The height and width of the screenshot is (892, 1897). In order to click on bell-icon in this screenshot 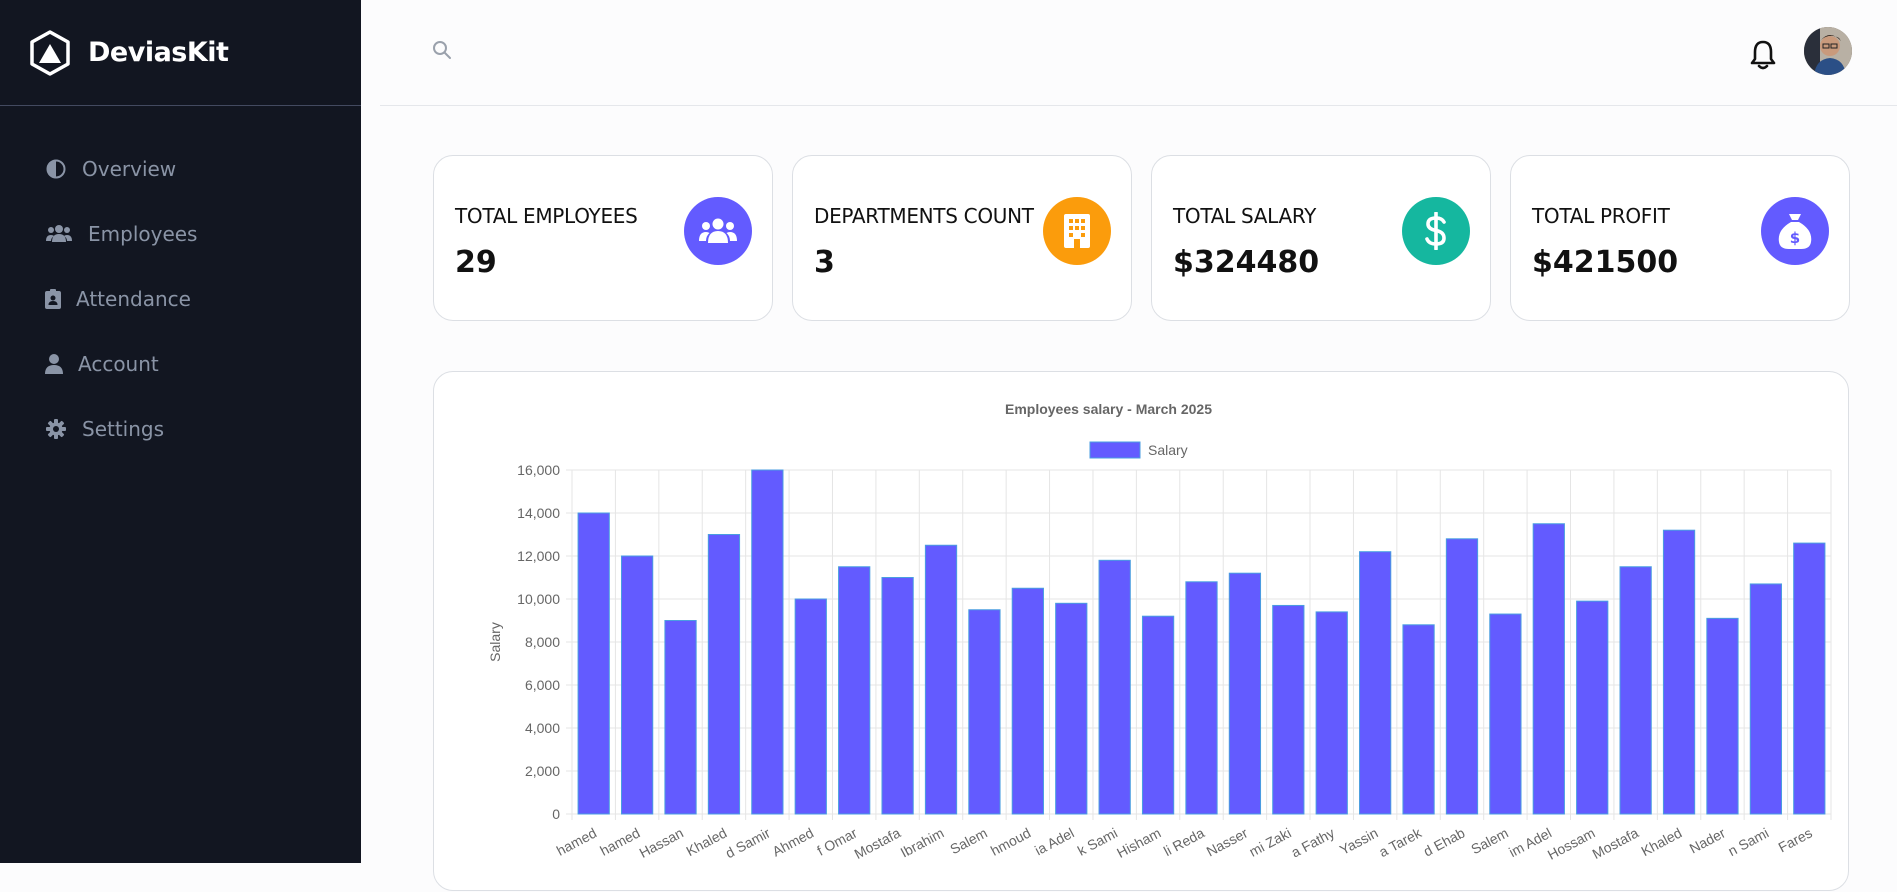, I will do `click(1763, 55)`.